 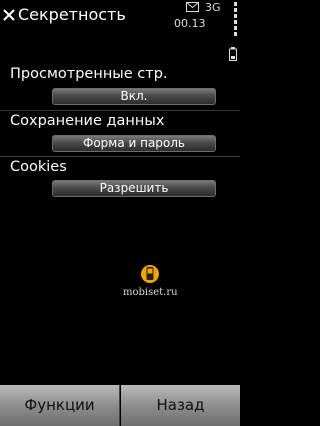 What do you see at coordinates (38, 167) in the screenshot?
I see `setting-label: Cookies` at bounding box center [38, 167].